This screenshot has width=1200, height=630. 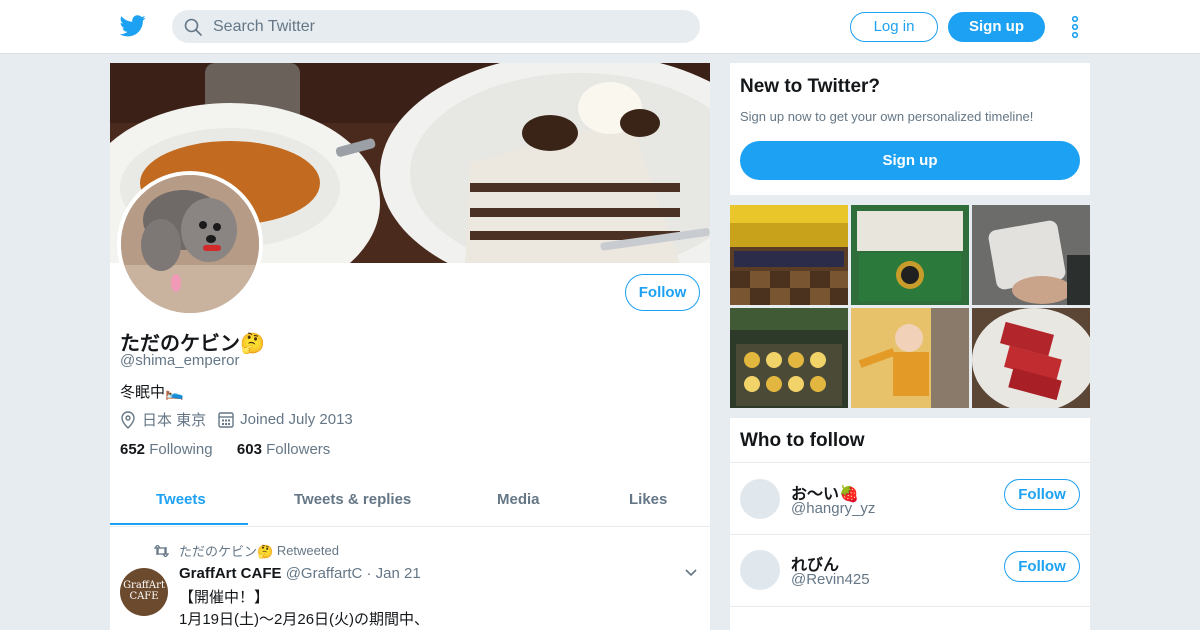 What do you see at coordinates (1075, 27) in the screenshot?
I see `more-options-icon` at bounding box center [1075, 27].